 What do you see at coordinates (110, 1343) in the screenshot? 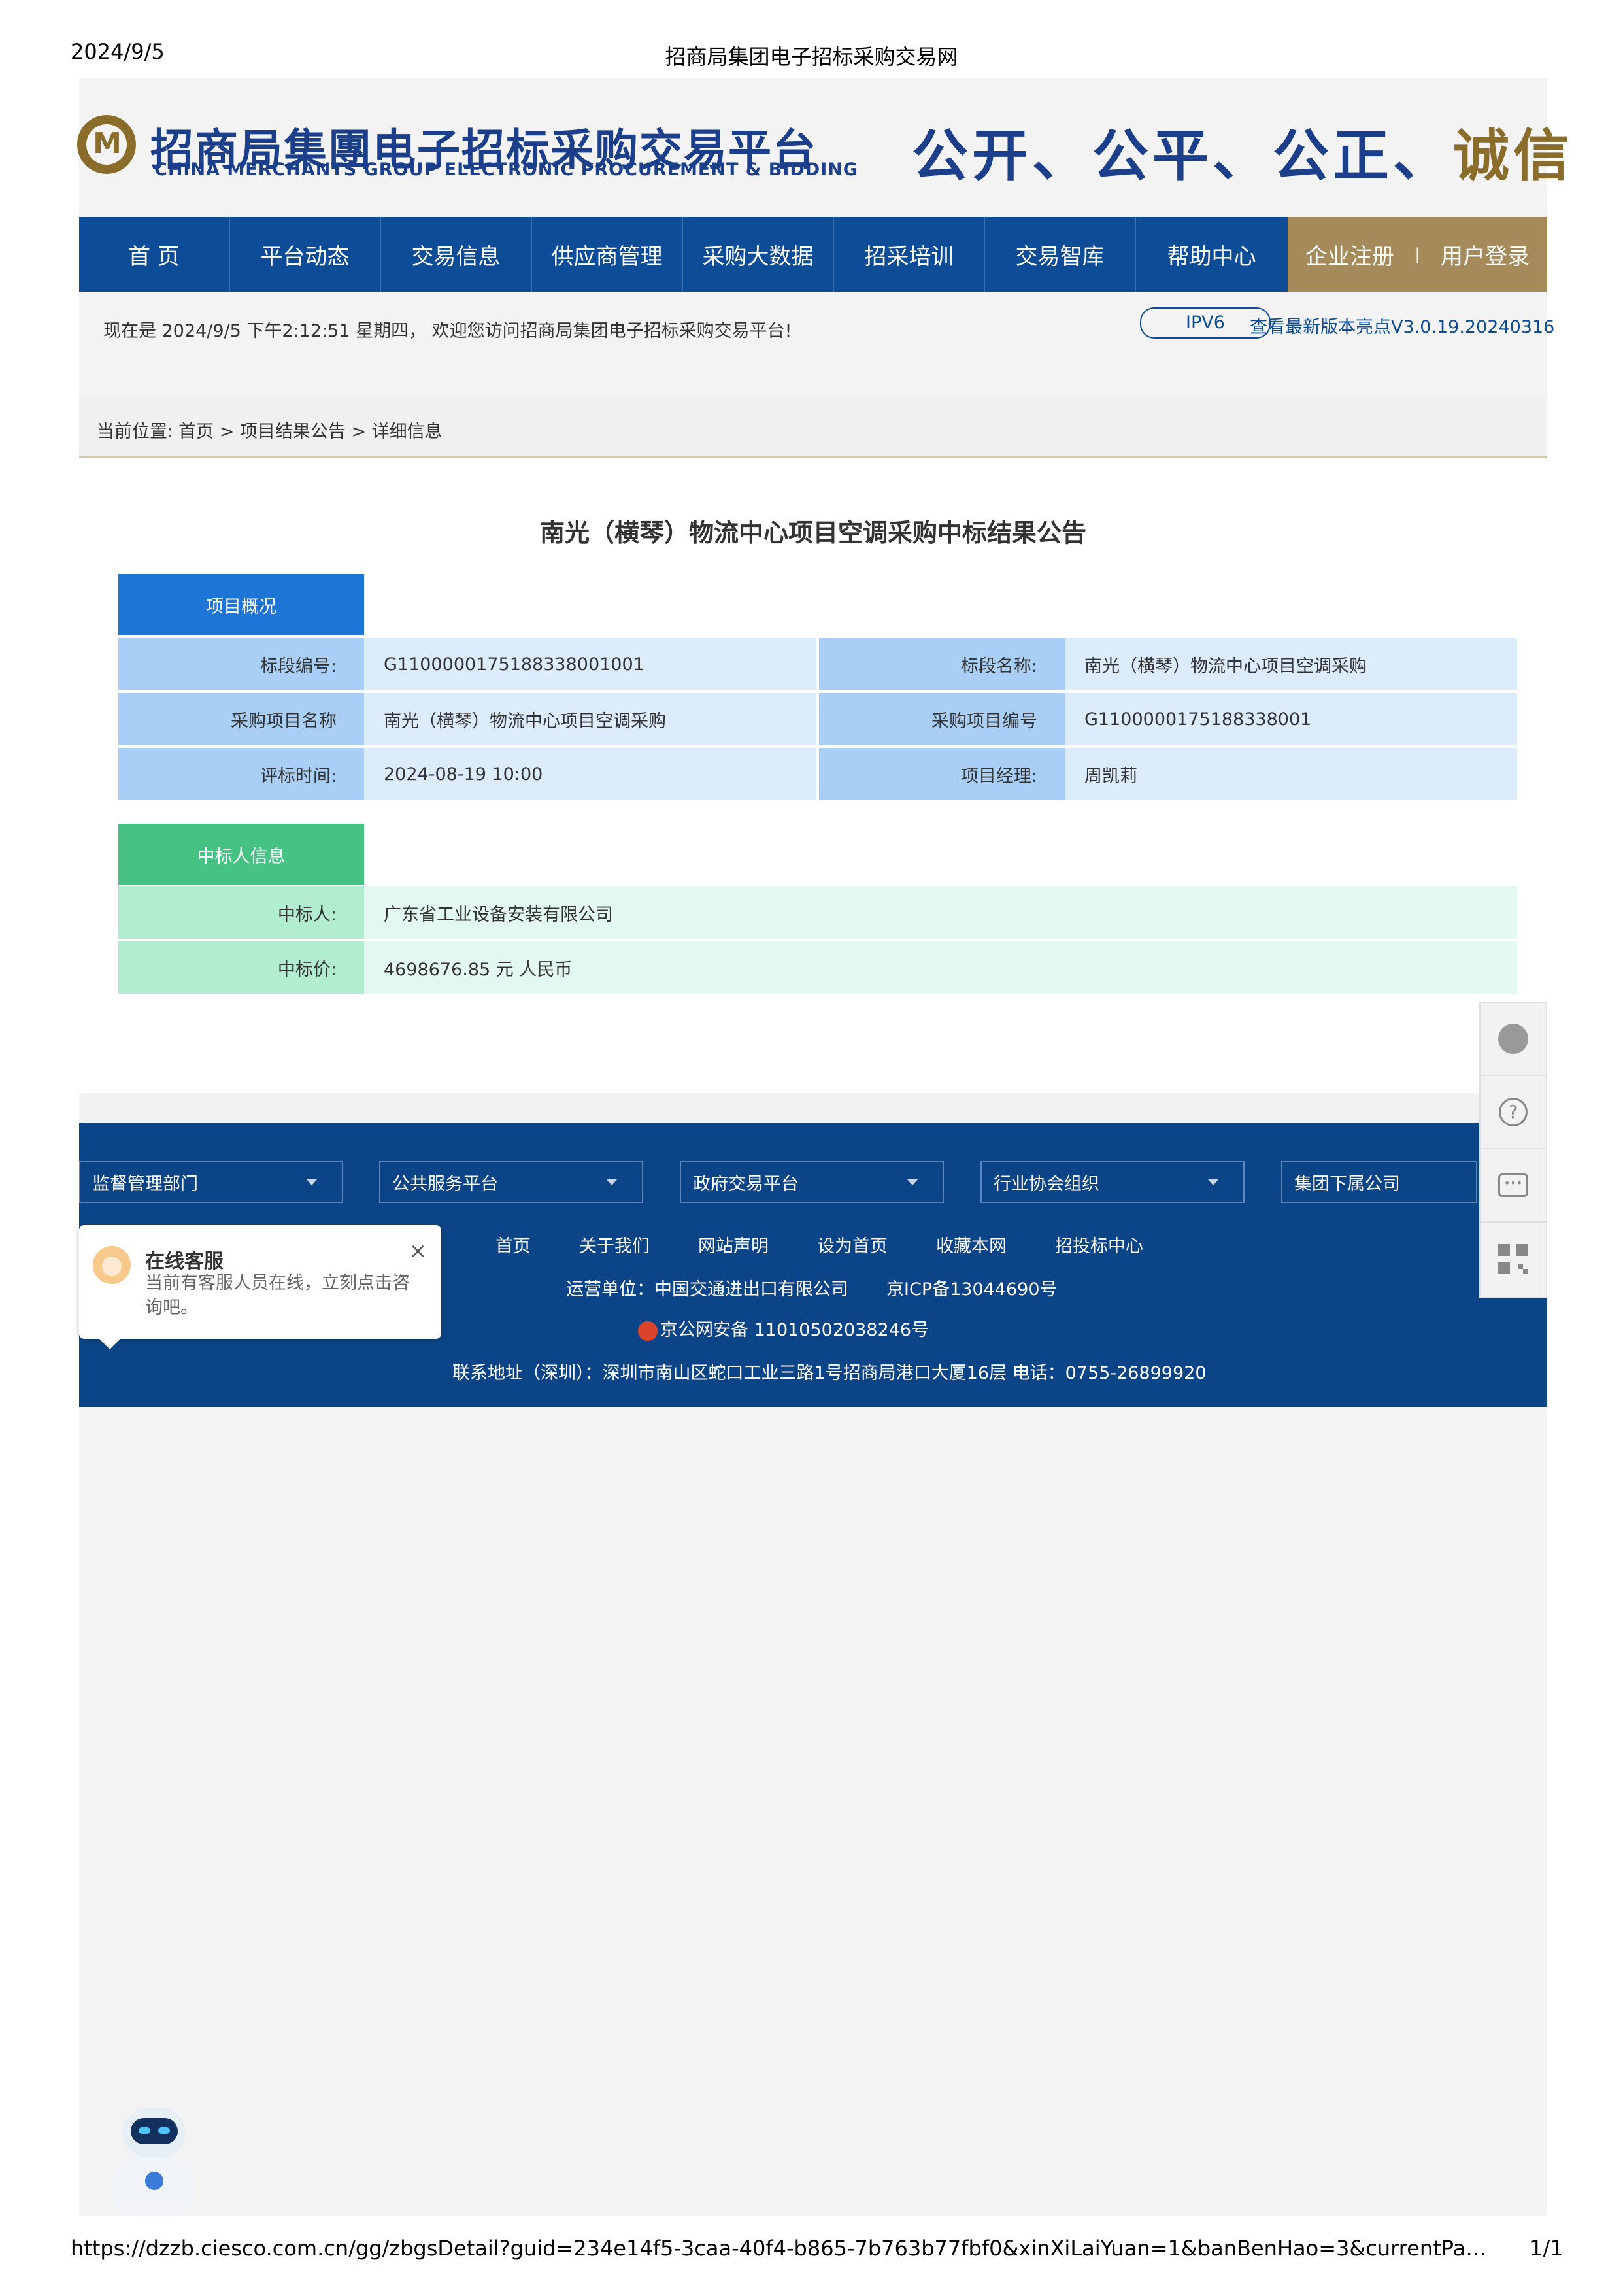
I see `popup-tail` at bounding box center [110, 1343].